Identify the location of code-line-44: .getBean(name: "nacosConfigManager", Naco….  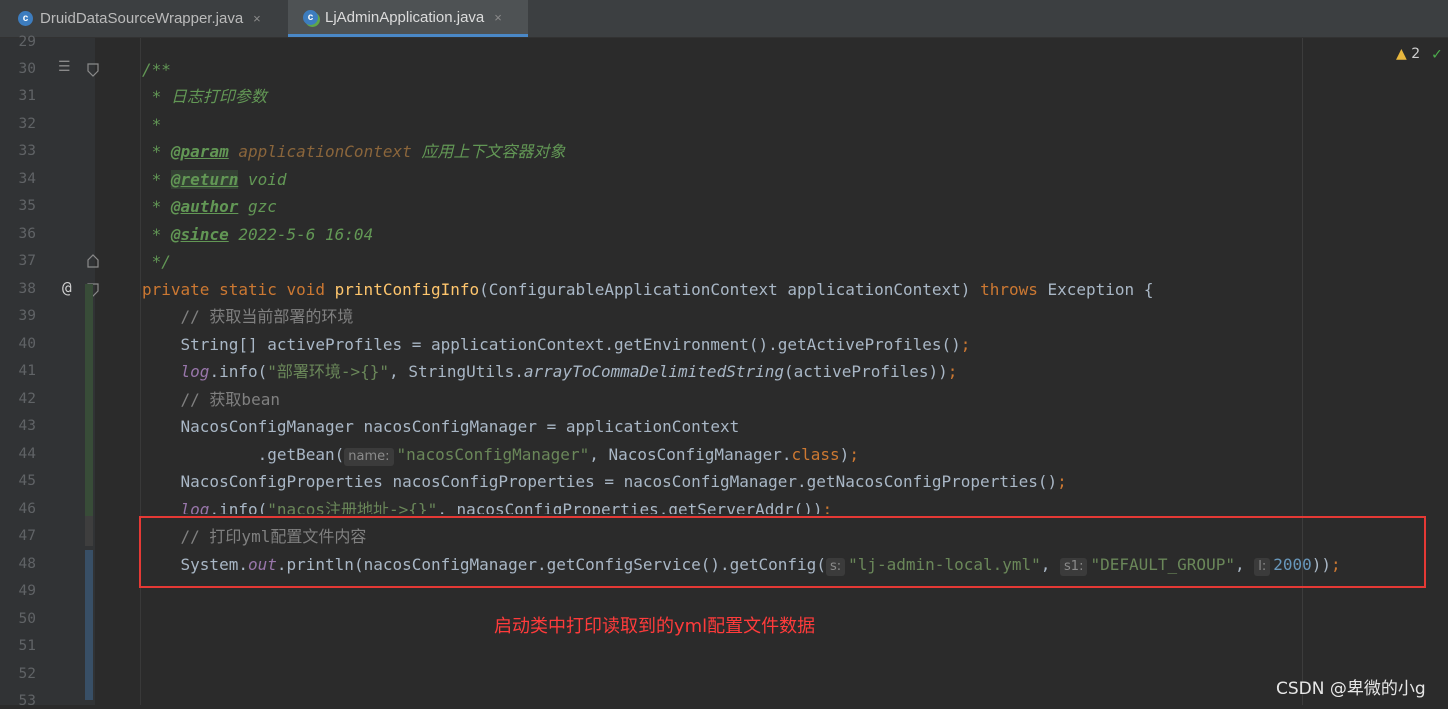
(500, 455).